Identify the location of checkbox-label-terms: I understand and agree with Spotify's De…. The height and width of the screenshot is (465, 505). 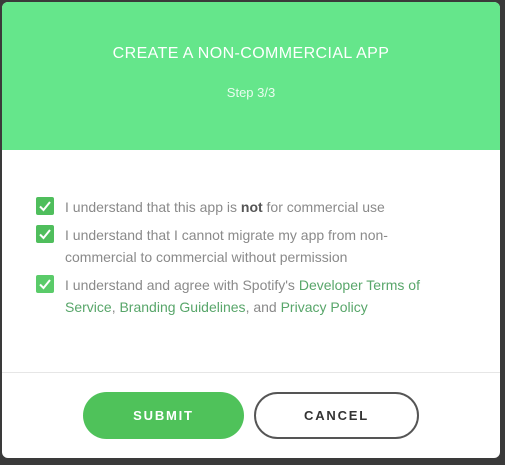
(242, 296).